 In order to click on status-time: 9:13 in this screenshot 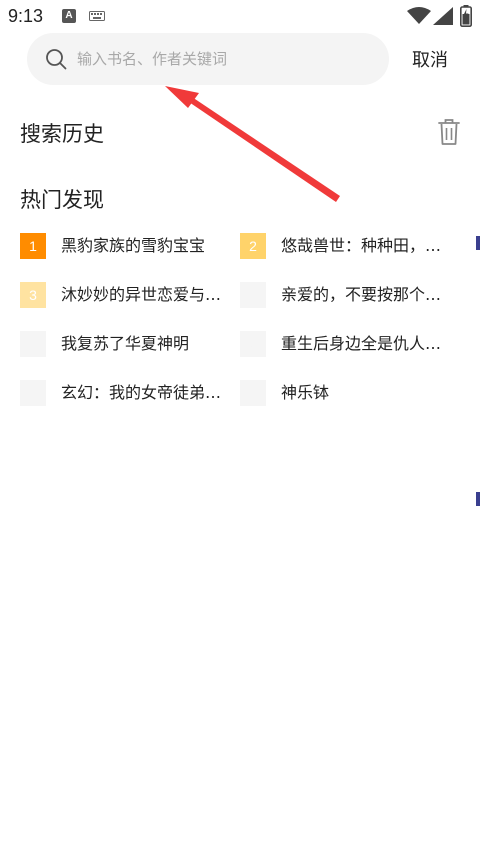, I will do `click(26, 16)`.